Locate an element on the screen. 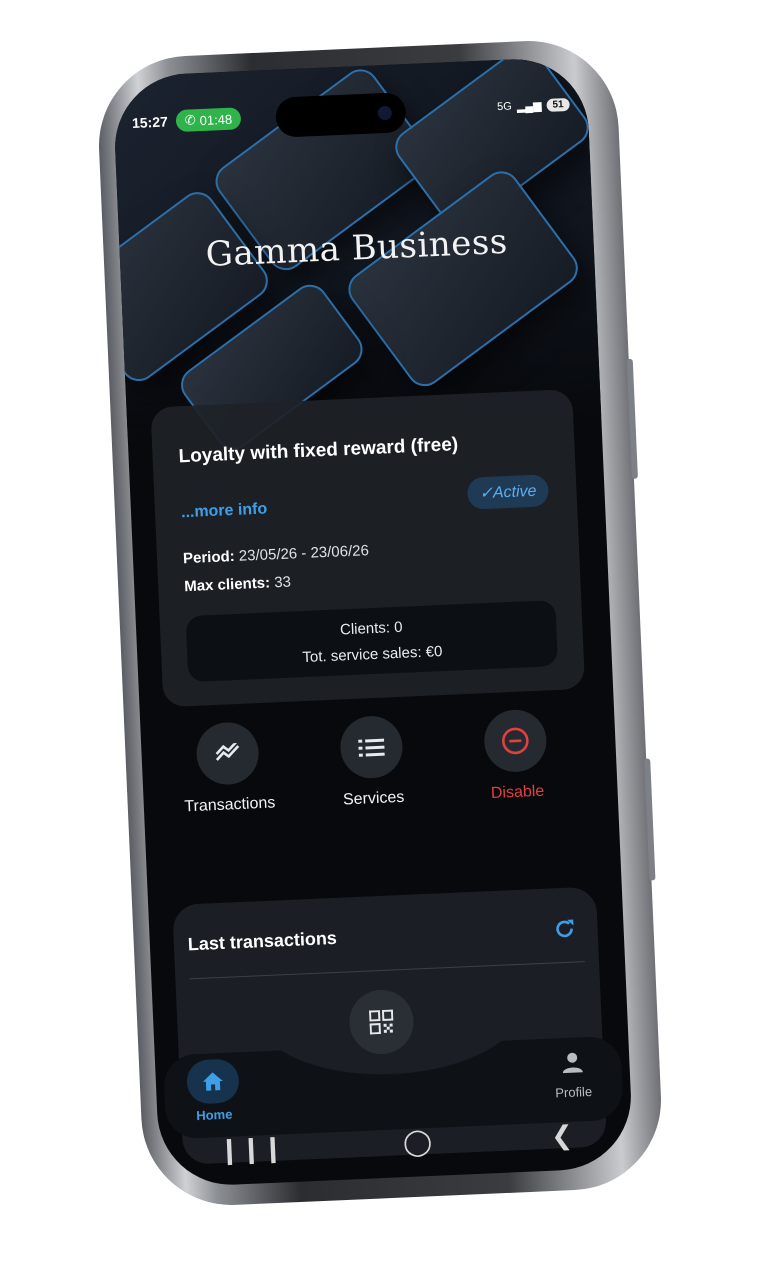 The width and height of the screenshot is (762, 1272). status-indicators: 5G ▂▄▆ 51 is located at coordinates (533, 105).